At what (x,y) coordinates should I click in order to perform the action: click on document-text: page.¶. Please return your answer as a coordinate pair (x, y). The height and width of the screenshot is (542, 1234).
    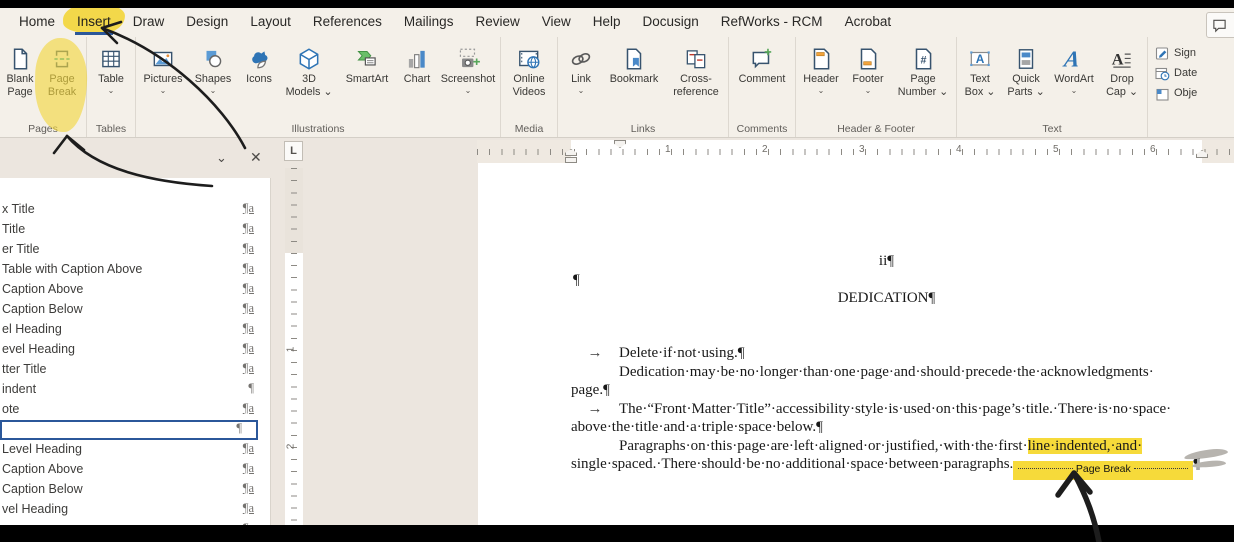
    Looking at the image, I should click on (590, 390).